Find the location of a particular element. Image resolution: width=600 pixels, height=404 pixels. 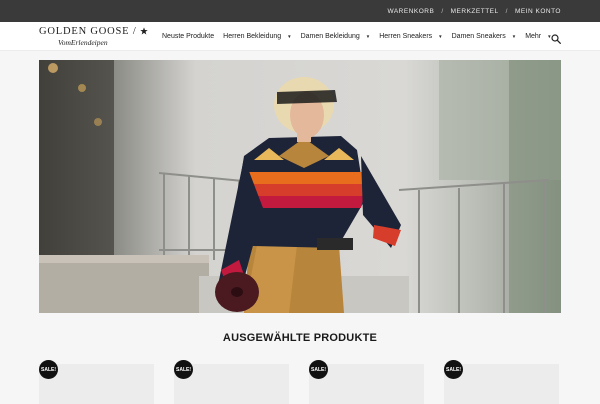

search-icon is located at coordinates (556, 37).